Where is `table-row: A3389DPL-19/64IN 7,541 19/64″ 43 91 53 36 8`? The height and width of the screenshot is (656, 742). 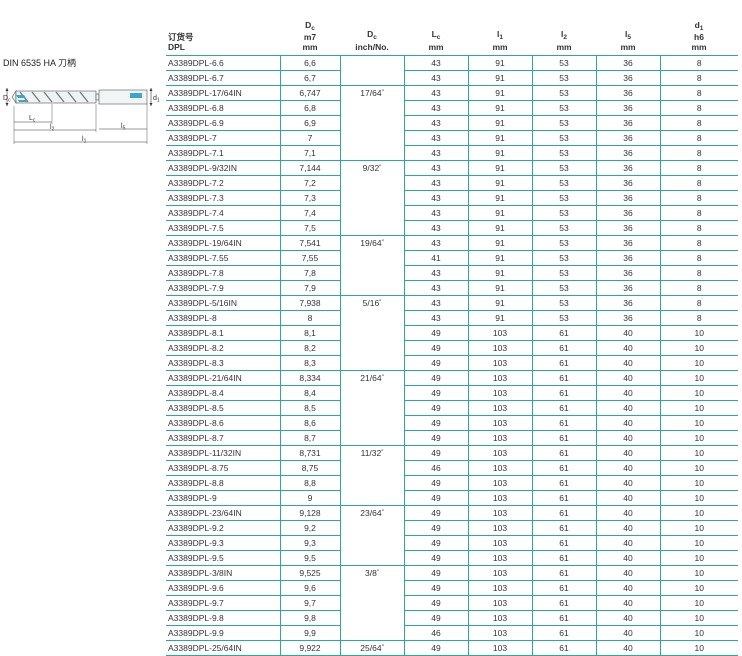
table-row: A3389DPL-19/64IN 7,541 19/64″ 43 91 53 36 8 is located at coordinates (452, 243).